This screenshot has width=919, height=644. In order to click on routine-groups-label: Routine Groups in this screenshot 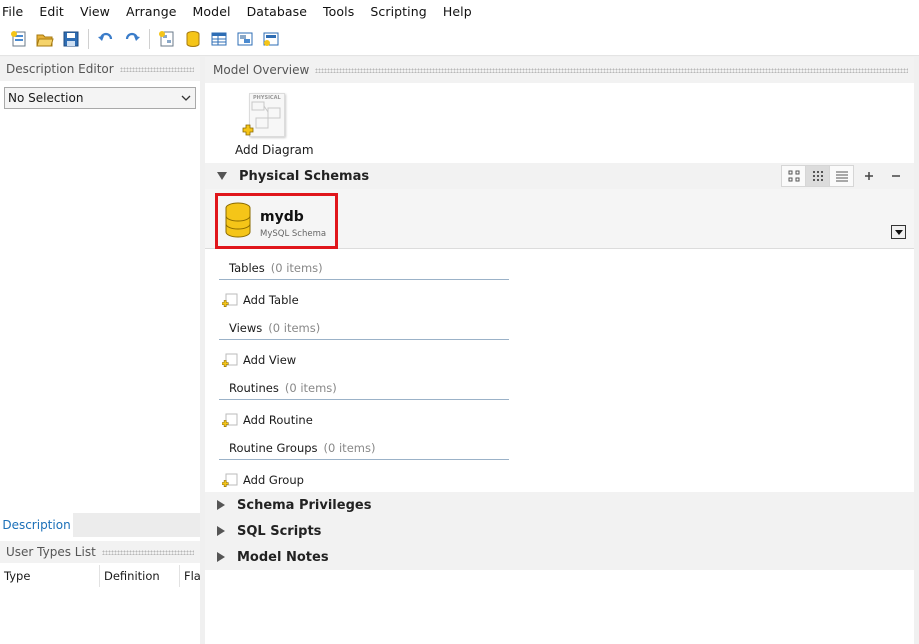, I will do `click(273, 448)`.